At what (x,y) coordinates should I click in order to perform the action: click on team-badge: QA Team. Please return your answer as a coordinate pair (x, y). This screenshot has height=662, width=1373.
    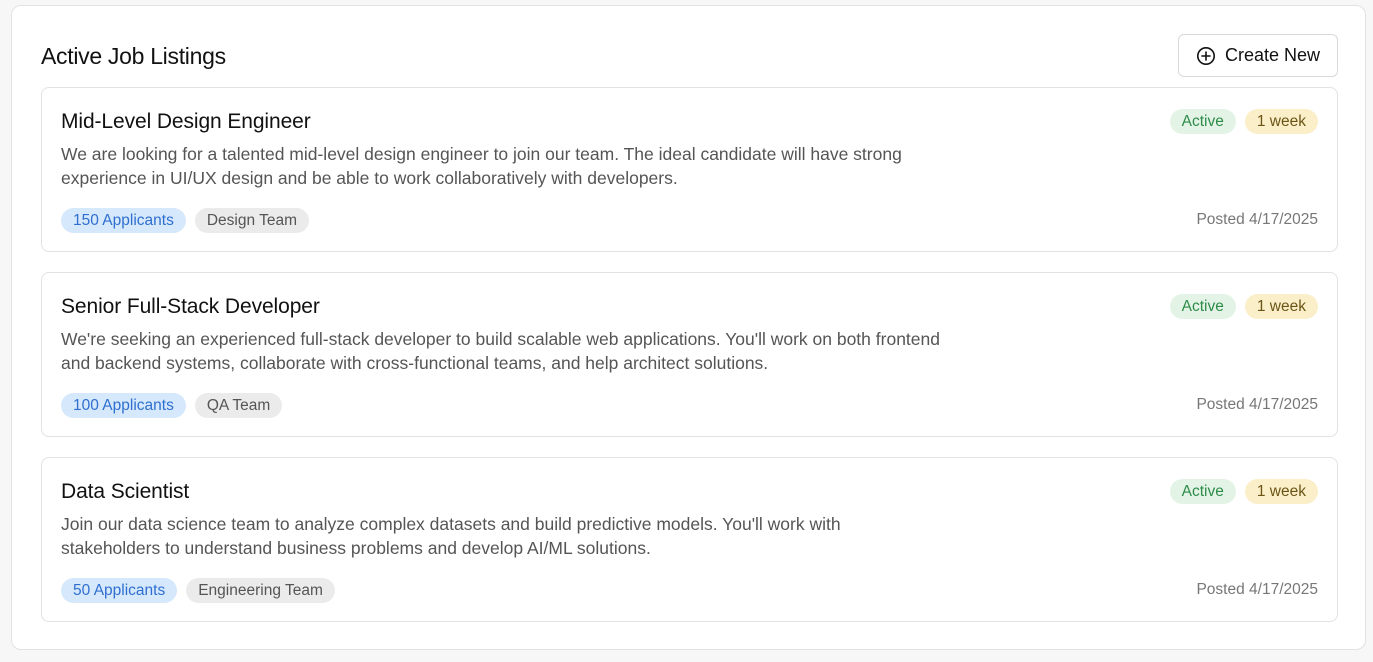
    Looking at the image, I should click on (238, 405).